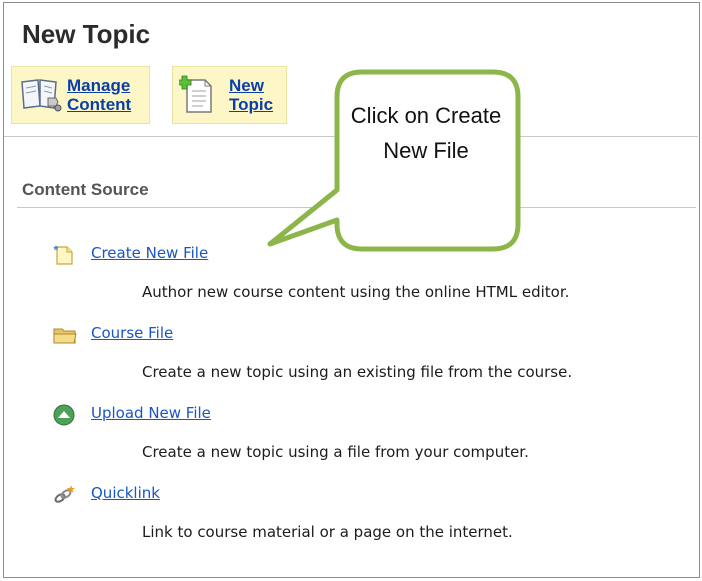 This screenshot has width=702, height=581. I want to click on callout-bubble, so click(394, 160).